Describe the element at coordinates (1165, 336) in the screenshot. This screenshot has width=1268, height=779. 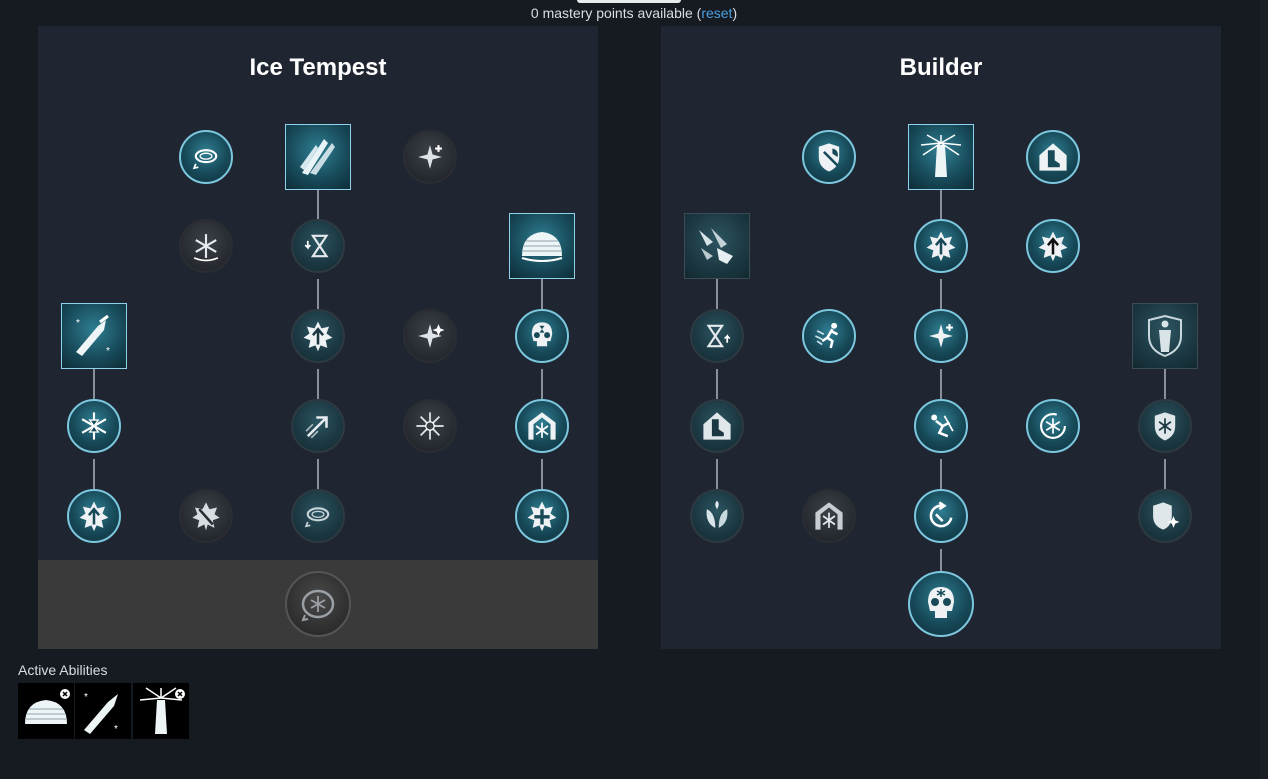
I see `frozen-figure-shield-icon` at that location.